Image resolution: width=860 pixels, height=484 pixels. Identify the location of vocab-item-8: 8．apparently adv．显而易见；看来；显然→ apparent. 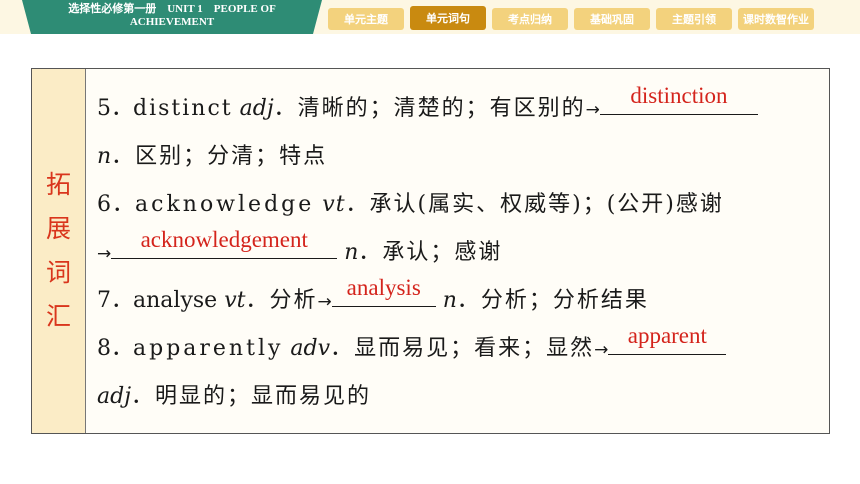
(458, 348).